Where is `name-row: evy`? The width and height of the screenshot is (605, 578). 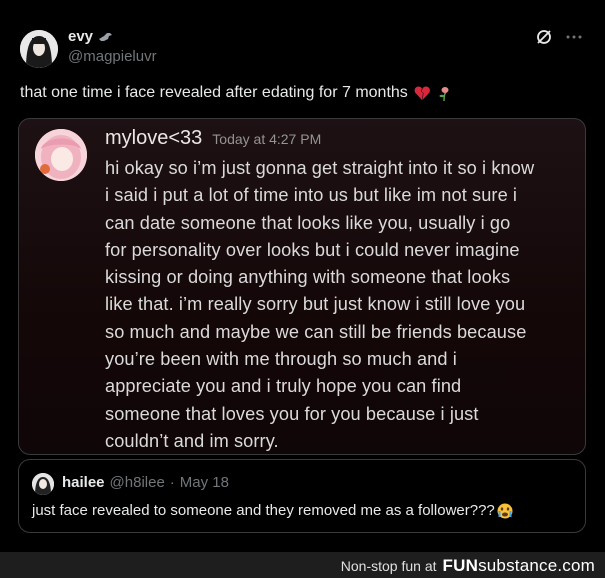
name-row: evy is located at coordinates (91, 36).